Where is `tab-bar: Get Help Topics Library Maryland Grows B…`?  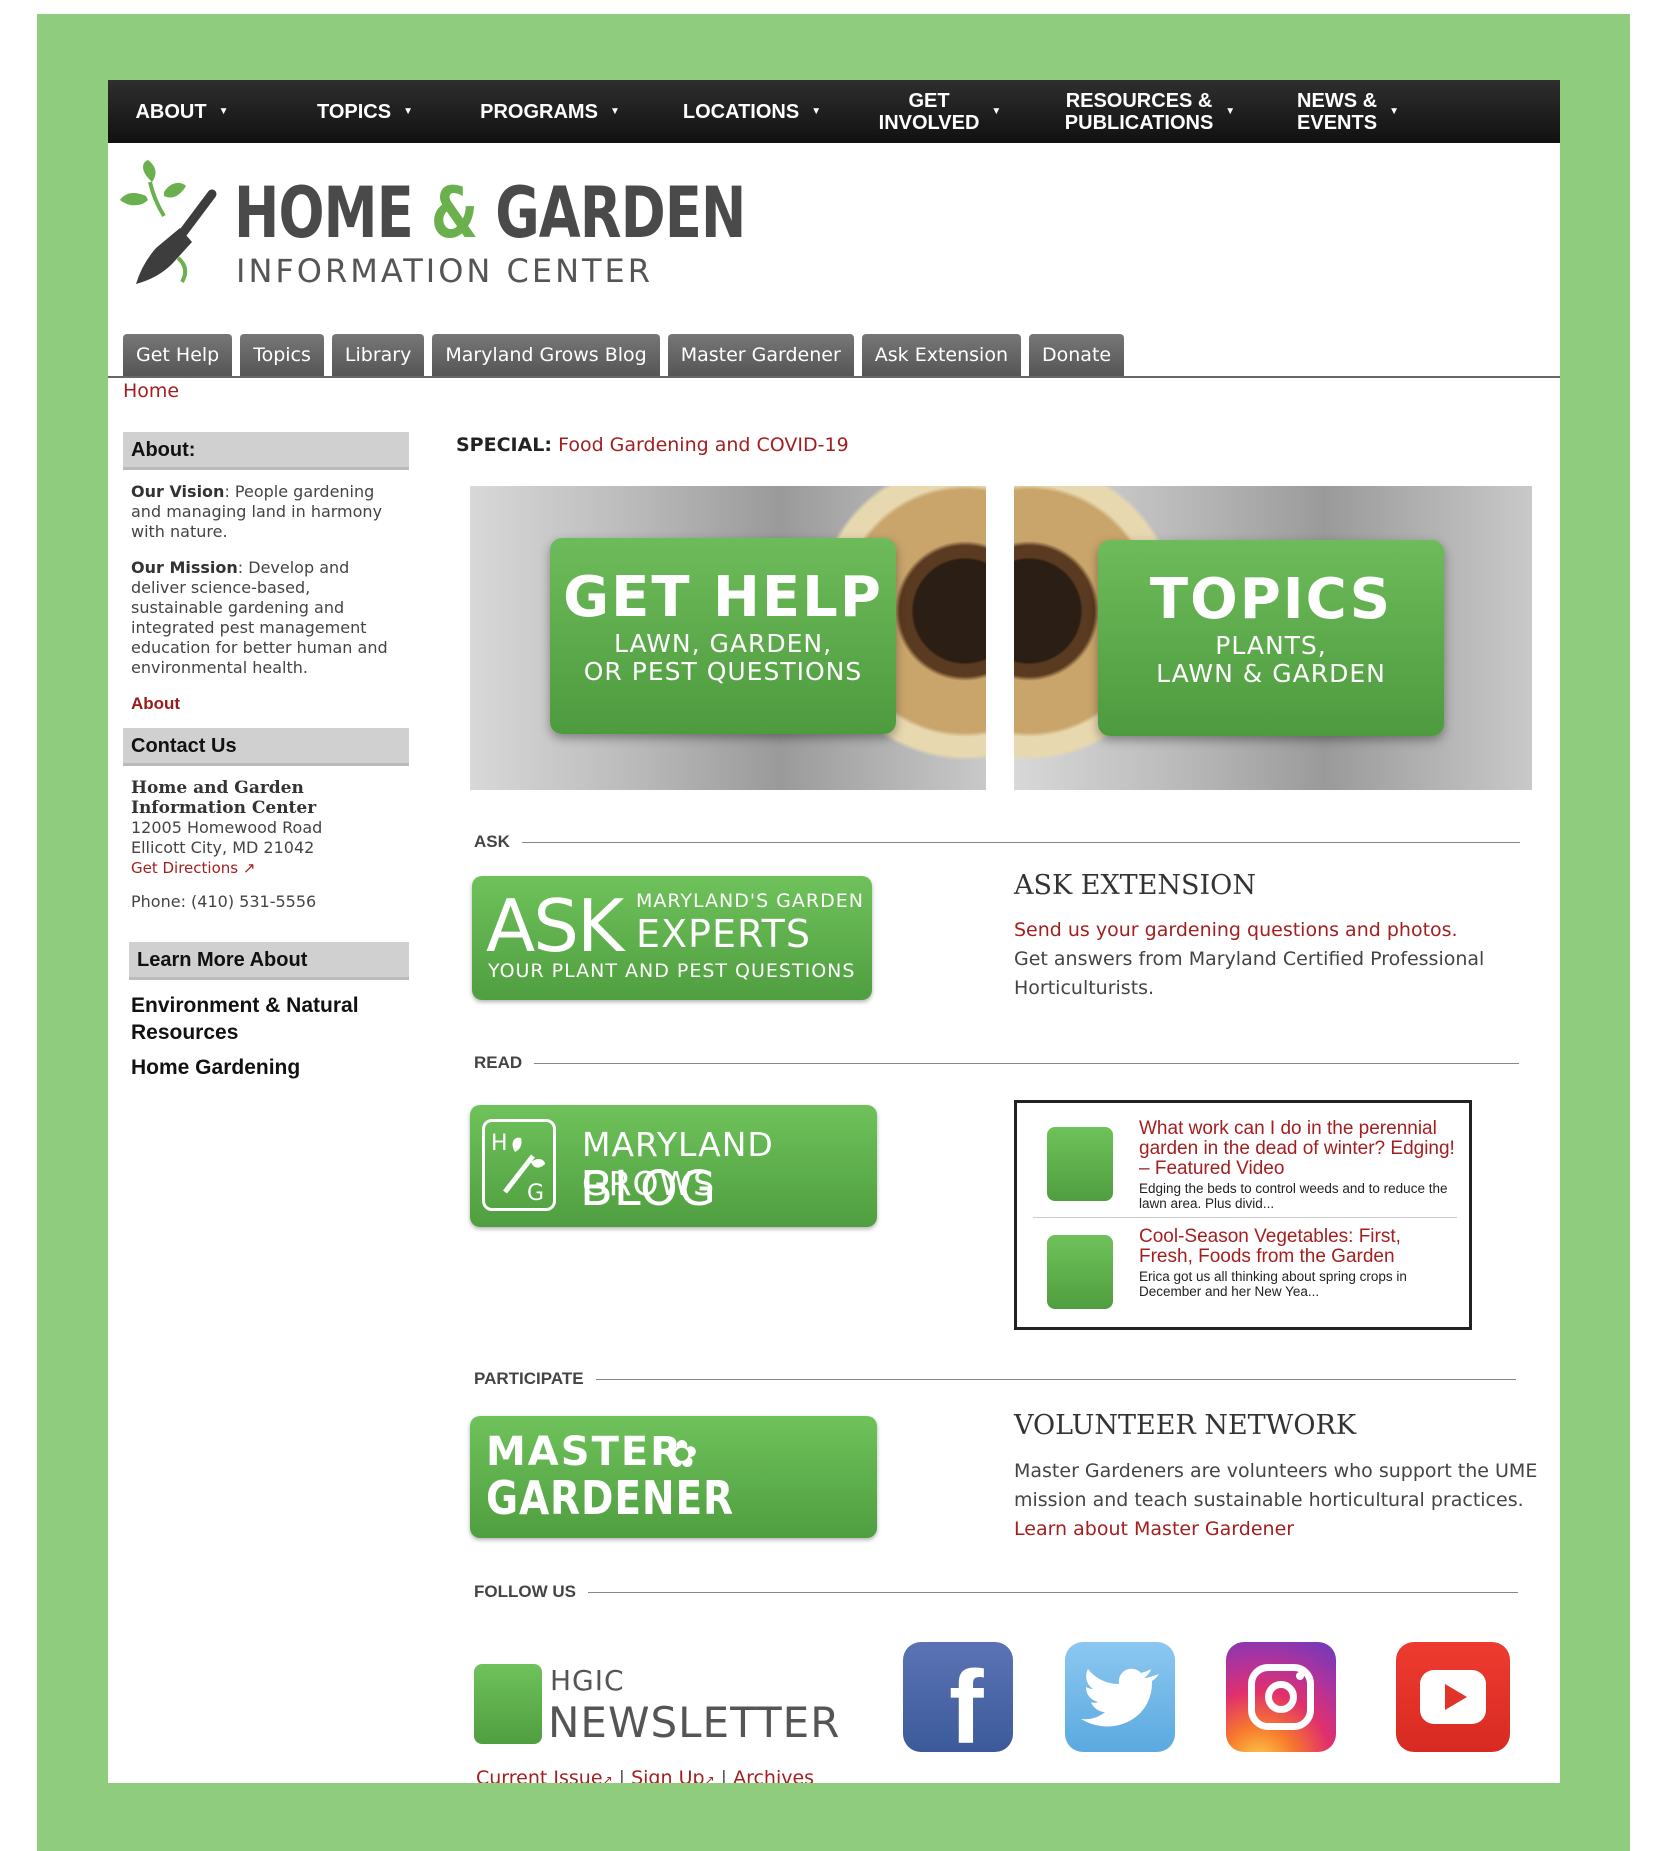 tab-bar: Get Help Topics Library Maryland Grows B… is located at coordinates (624, 355).